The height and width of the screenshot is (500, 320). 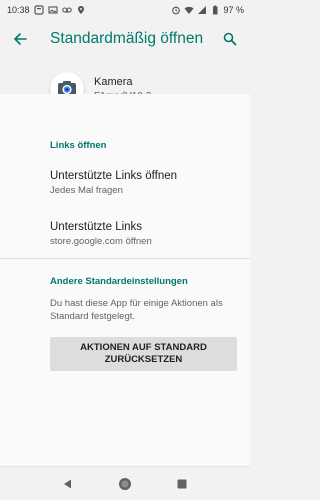 What do you see at coordinates (18, 10) in the screenshot?
I see `status-time: 10:38` at bounding box center [18, 10].